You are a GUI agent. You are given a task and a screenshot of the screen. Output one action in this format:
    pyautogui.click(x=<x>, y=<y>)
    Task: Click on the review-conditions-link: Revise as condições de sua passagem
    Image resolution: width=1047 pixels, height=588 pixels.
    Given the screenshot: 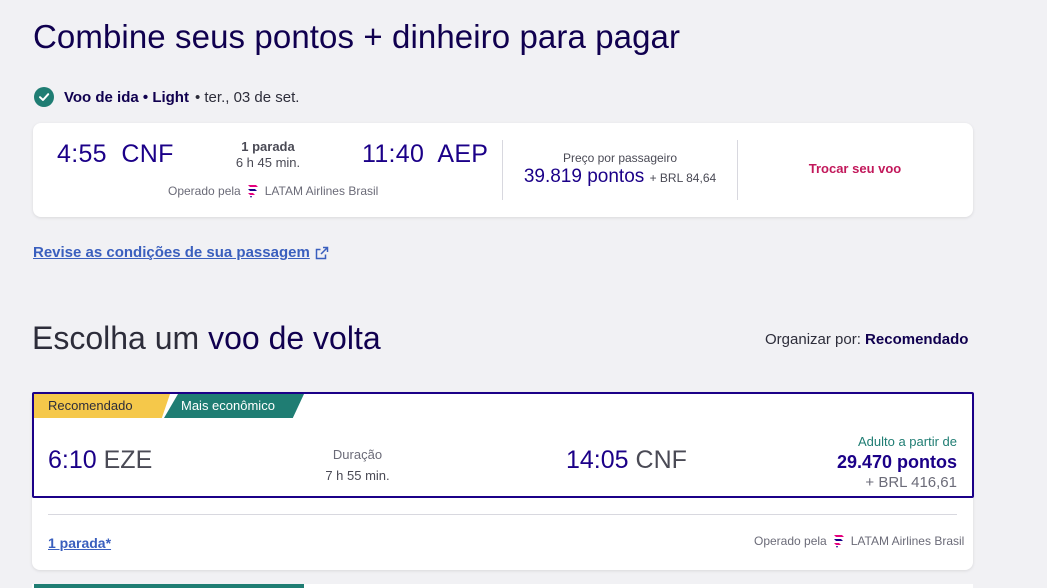 What is the action you would take?
    pyautogui.click(x=181, y=252)
    